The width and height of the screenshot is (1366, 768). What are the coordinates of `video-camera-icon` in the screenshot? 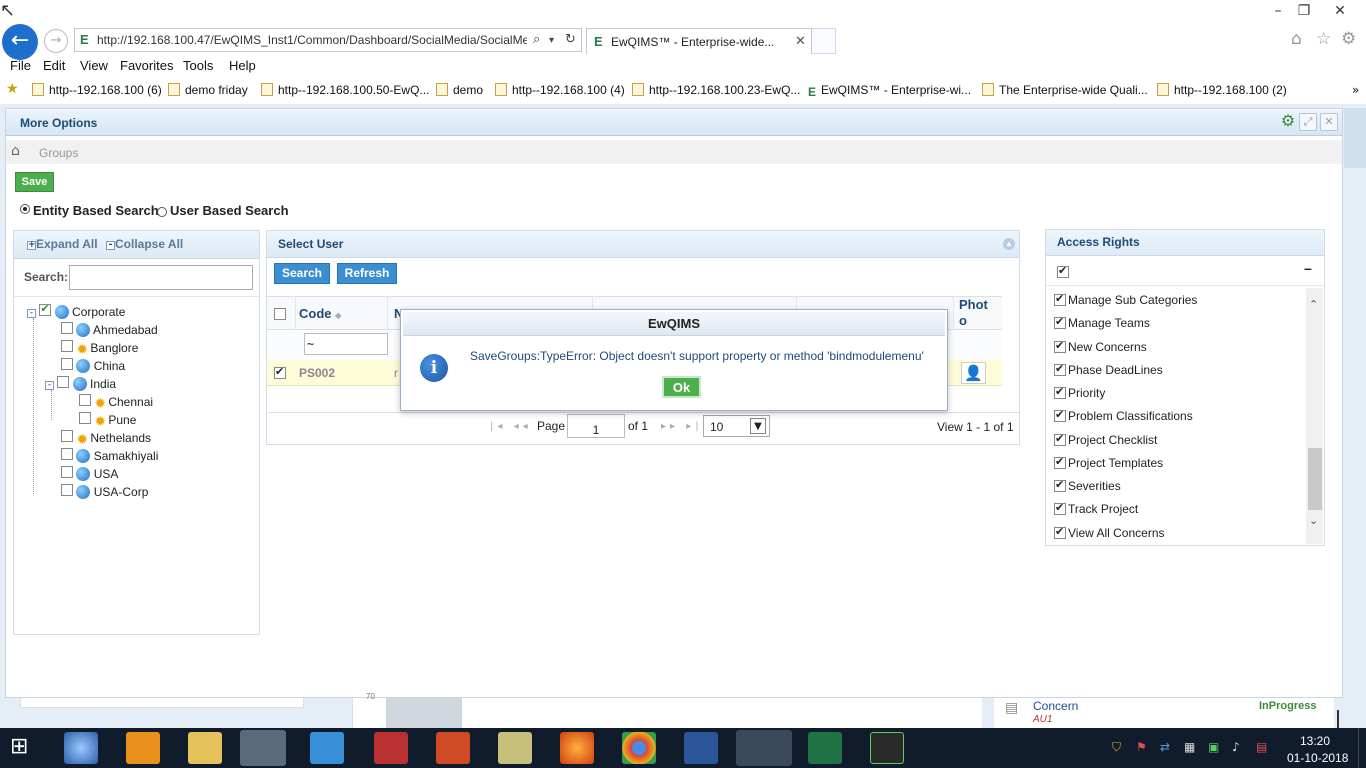 It's located at (327, 748).